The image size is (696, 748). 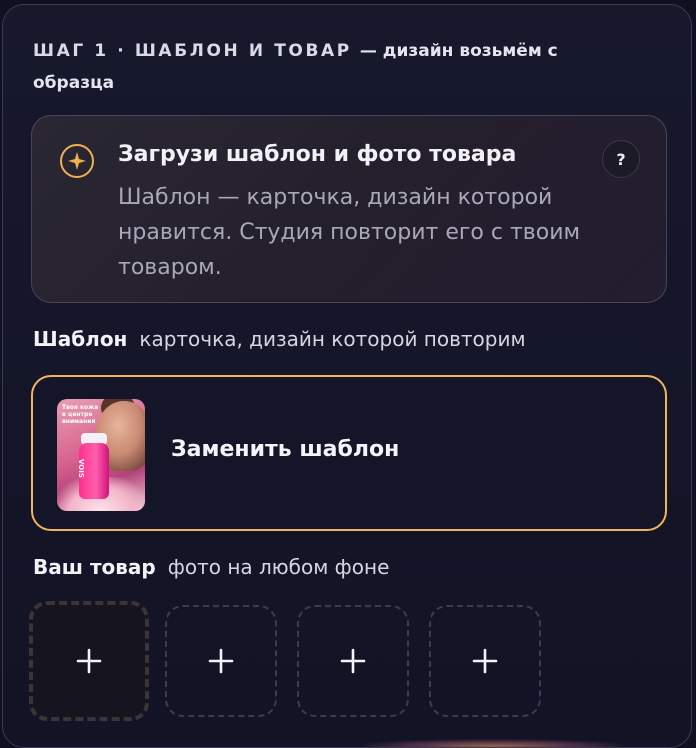 I want to click on sparkle-glyph, so click(x=77, y=161).